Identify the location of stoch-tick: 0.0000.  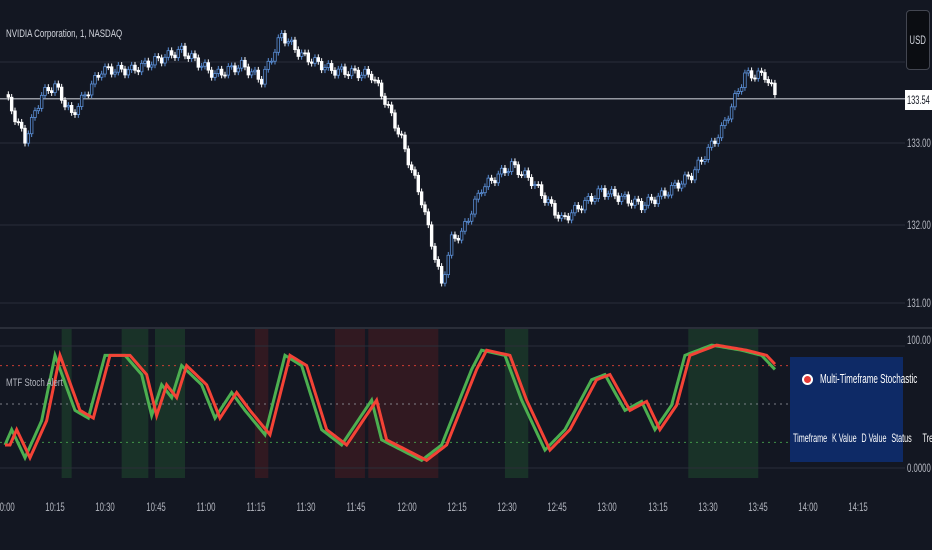
(919, 468).